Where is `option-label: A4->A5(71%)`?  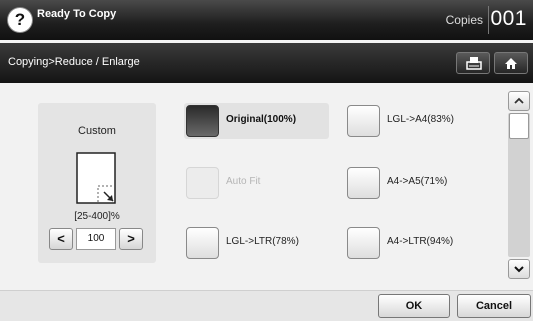 option-label: A4->A5(71%) is located at coordinates (417, 181).